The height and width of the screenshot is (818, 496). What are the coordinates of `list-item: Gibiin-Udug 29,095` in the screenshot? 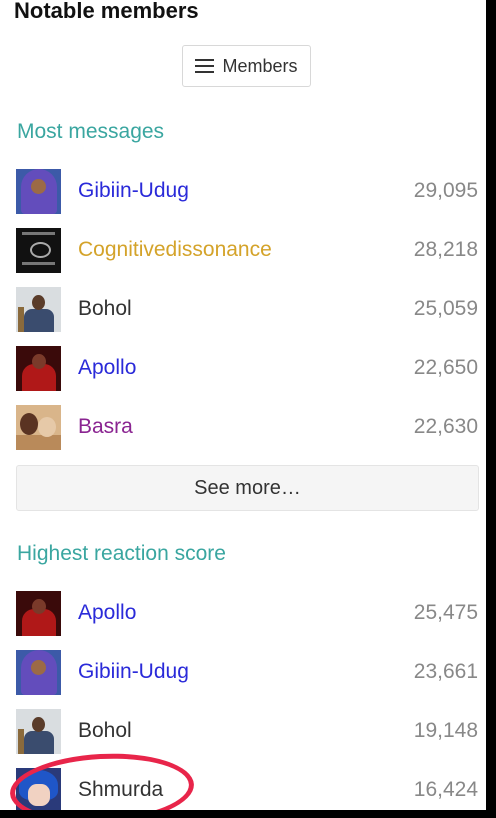 It's located at (248, 191).